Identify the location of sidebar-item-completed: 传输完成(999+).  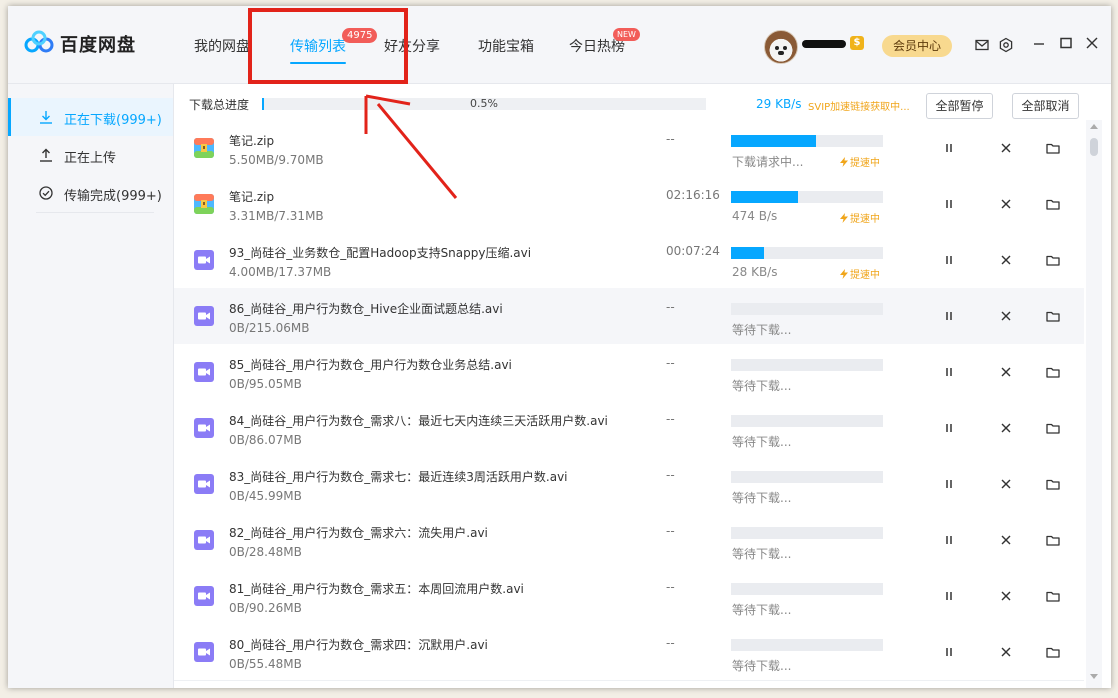
(90, 193).